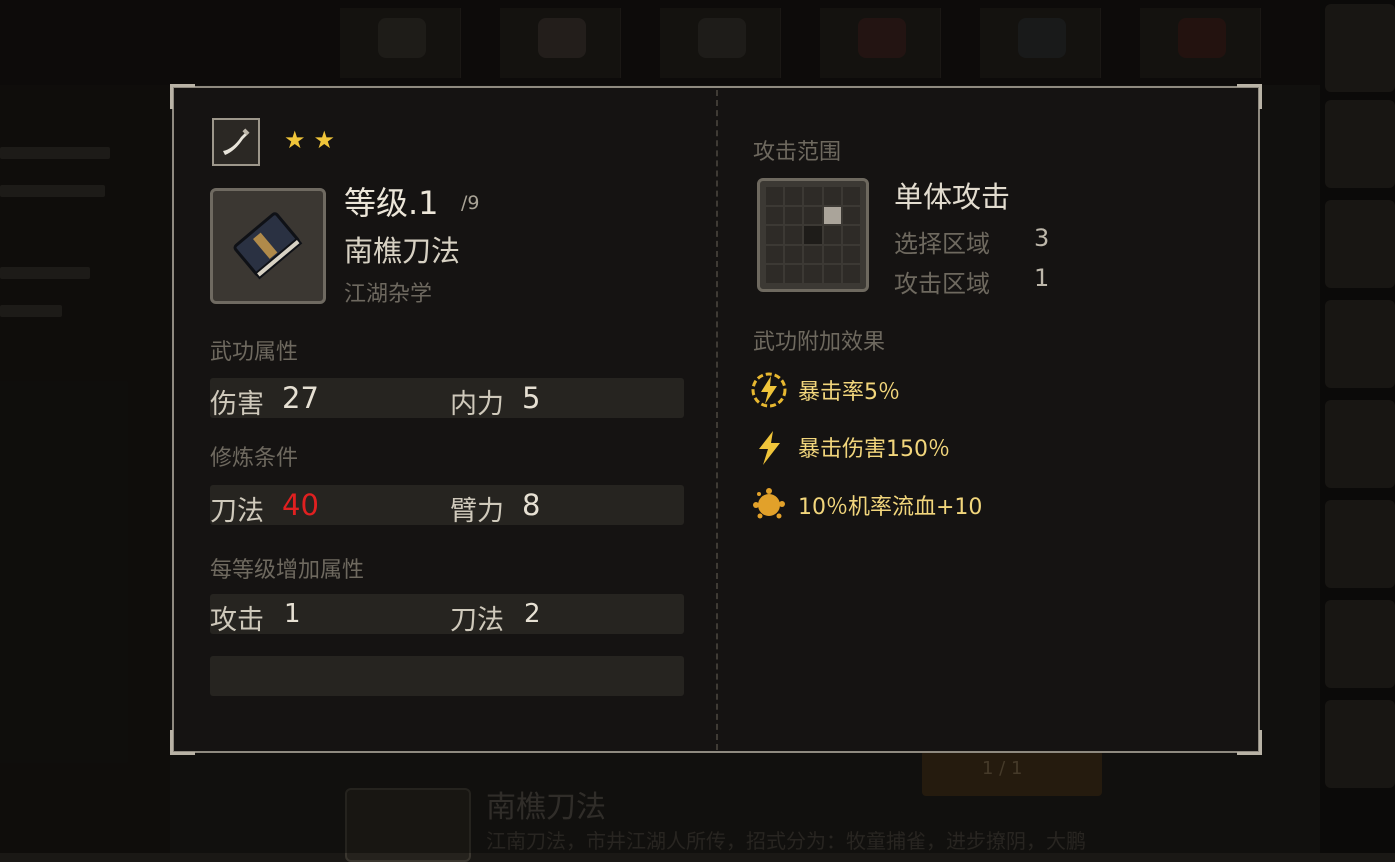 This screenshot has width=1395, height=862. I want to click on skill-stars: ★ ★, so click(309, 140).